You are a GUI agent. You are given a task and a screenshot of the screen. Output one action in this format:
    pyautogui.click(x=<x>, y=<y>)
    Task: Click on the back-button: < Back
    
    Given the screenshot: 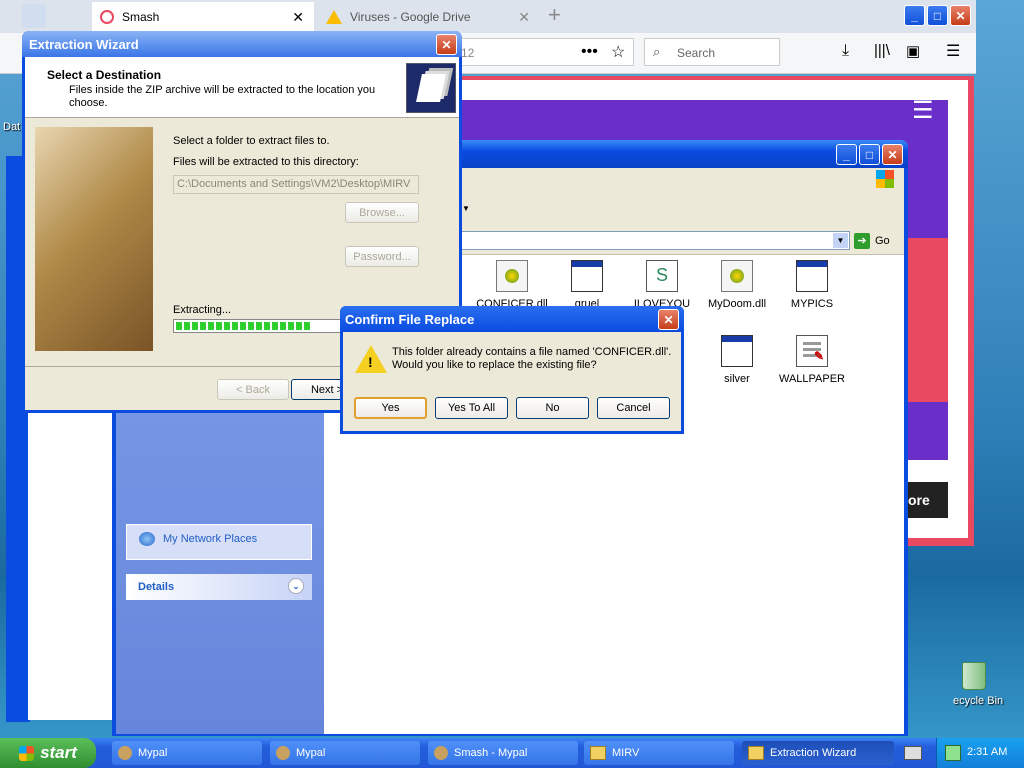 What is the action you would take?
    pyautogui.click(x=253, y=389)
    